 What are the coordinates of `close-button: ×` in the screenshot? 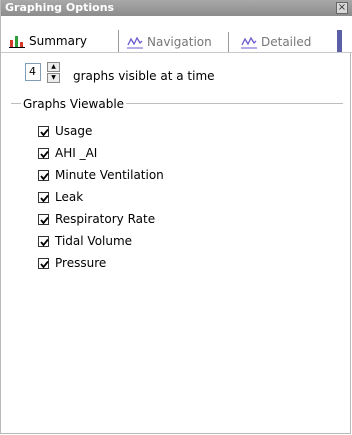 It's located at (342, 8).